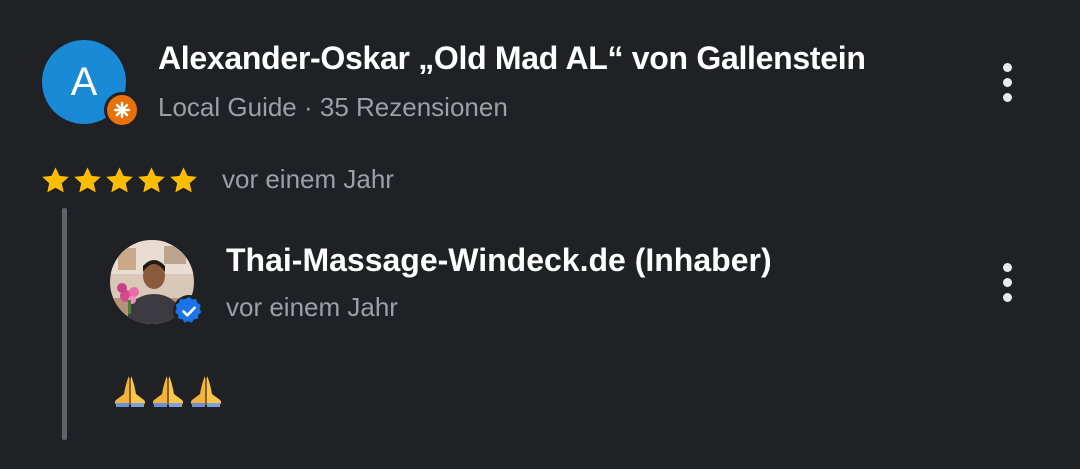 This screenshot has width=1080, height=469. I want to click on local-guide-badge-icon, so click(122, 110).